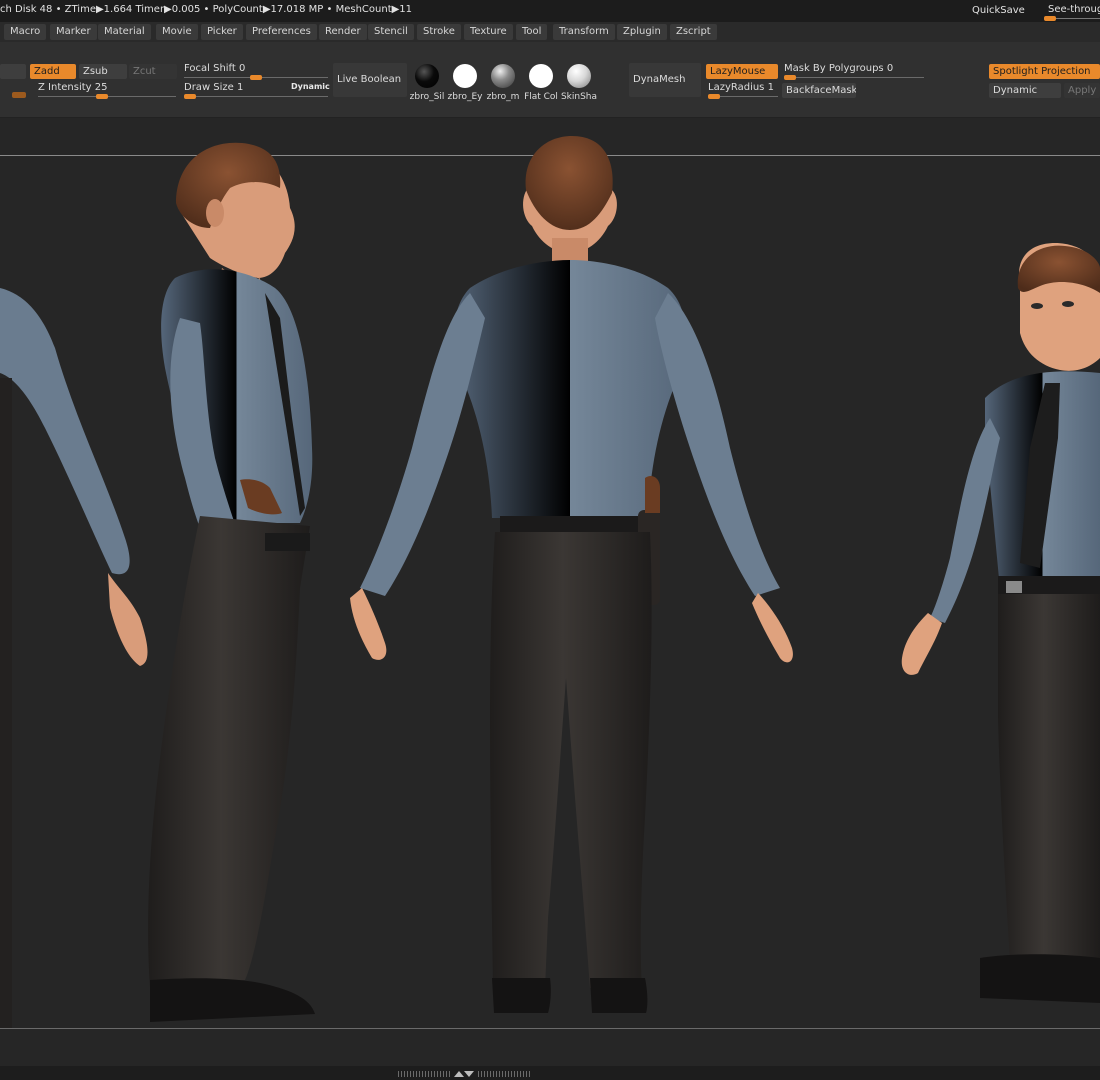  What do you see at coordinates (790, 77) in the screenshot?
I see `mask-by-polygroups-knob` at bounding box center [790, 77].